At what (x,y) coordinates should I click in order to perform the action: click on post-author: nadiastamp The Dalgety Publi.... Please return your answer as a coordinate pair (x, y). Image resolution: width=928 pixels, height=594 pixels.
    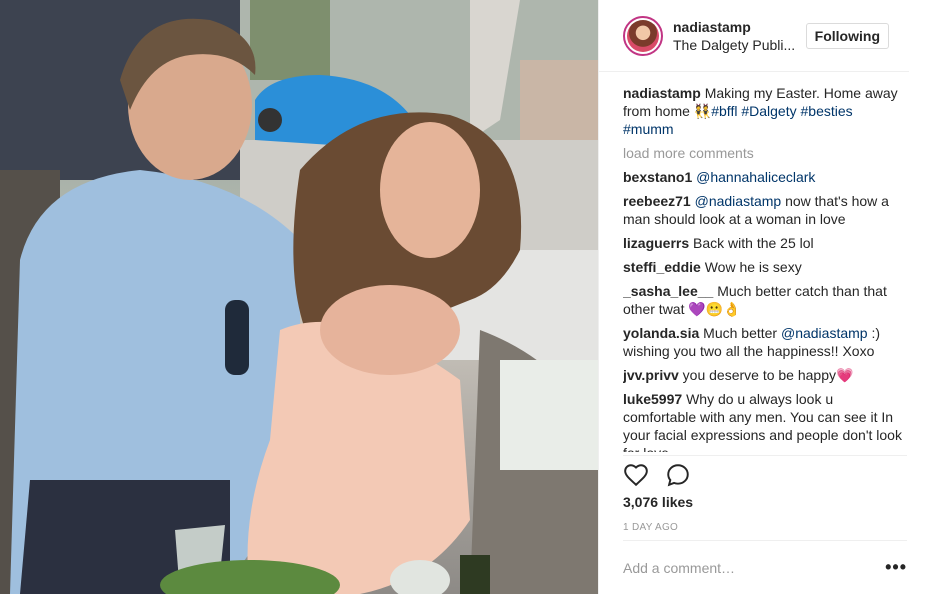
    Looking at the image, I should click on (739, 36).